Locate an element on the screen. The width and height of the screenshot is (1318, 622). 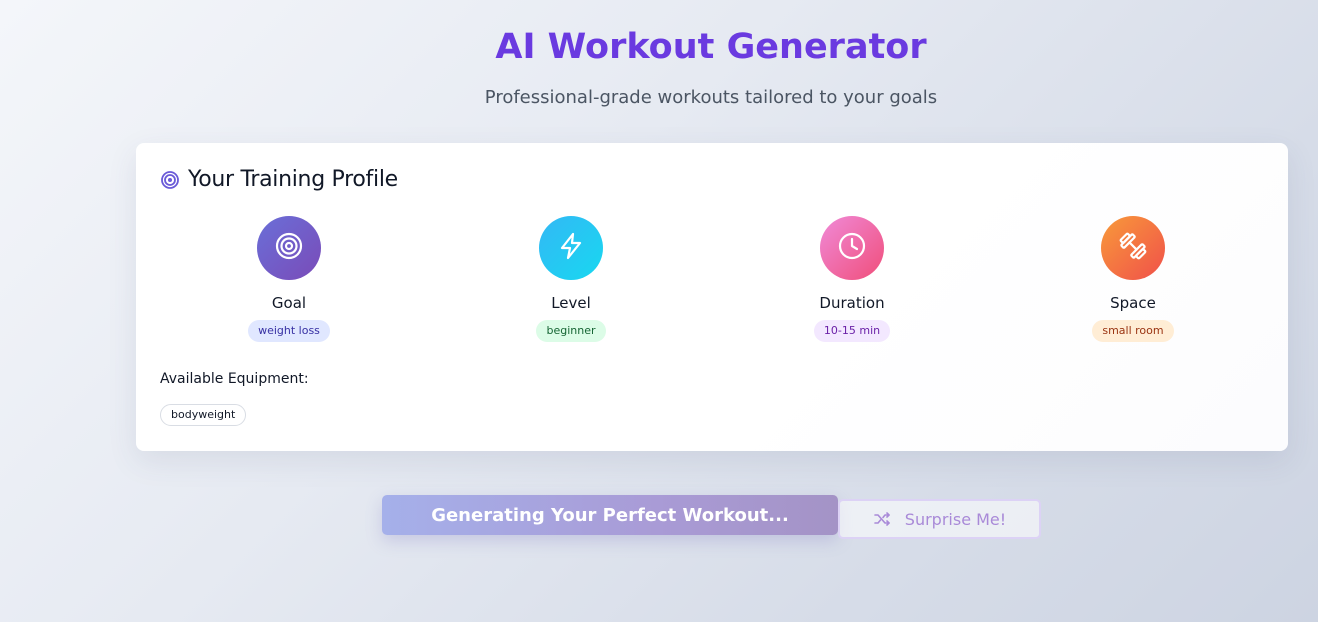
shuffle-icon is located at coordinates (882, 519).